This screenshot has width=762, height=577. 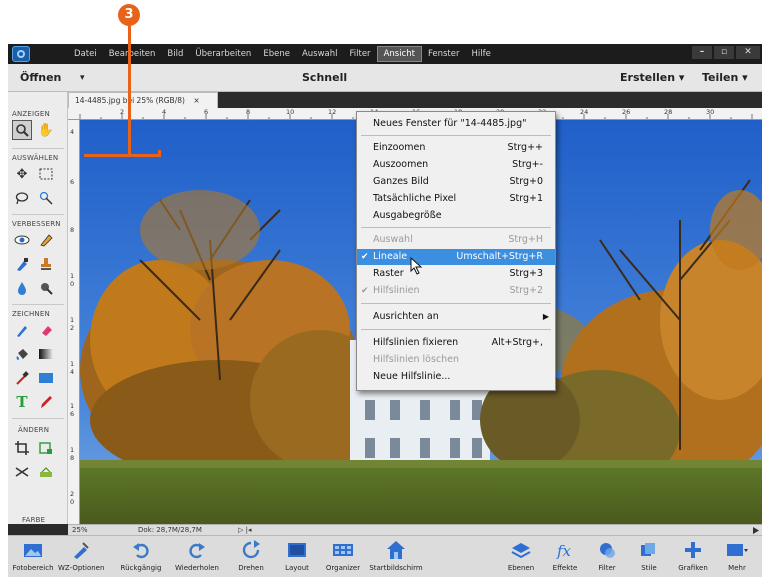 I want to click on open-button: Öffnen, so click(x=40, y=77).